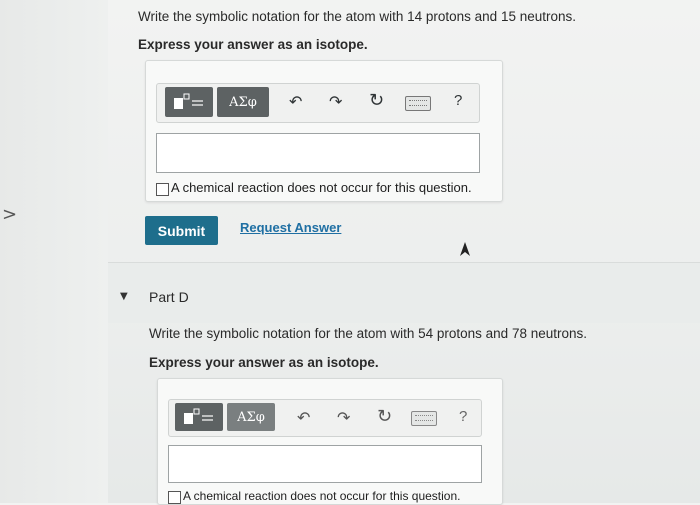 The image size is (700, 505). What do you see at coordinates (318, 103) in the screenshot?
I see `editor-toolbar: ΑΣφ ↶ ↷ ↻ ?` at bounding box center [318, 103].